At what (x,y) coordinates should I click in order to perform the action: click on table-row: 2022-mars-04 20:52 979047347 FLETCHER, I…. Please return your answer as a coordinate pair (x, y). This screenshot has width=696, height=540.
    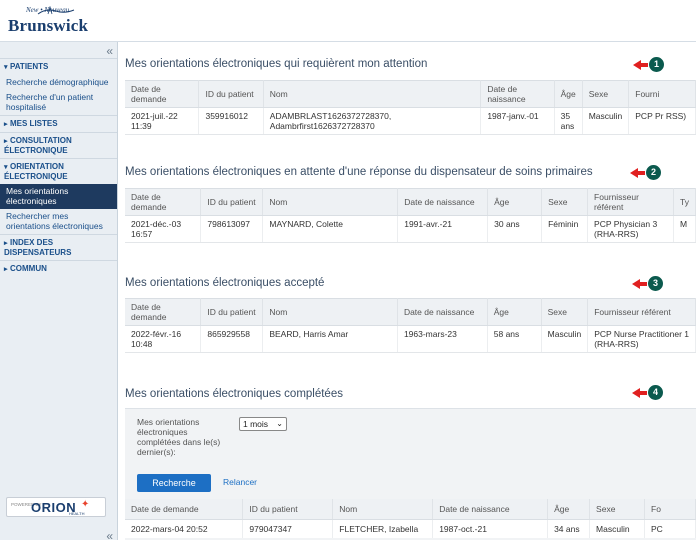
    Looking at the image, I should click on (410, 528).